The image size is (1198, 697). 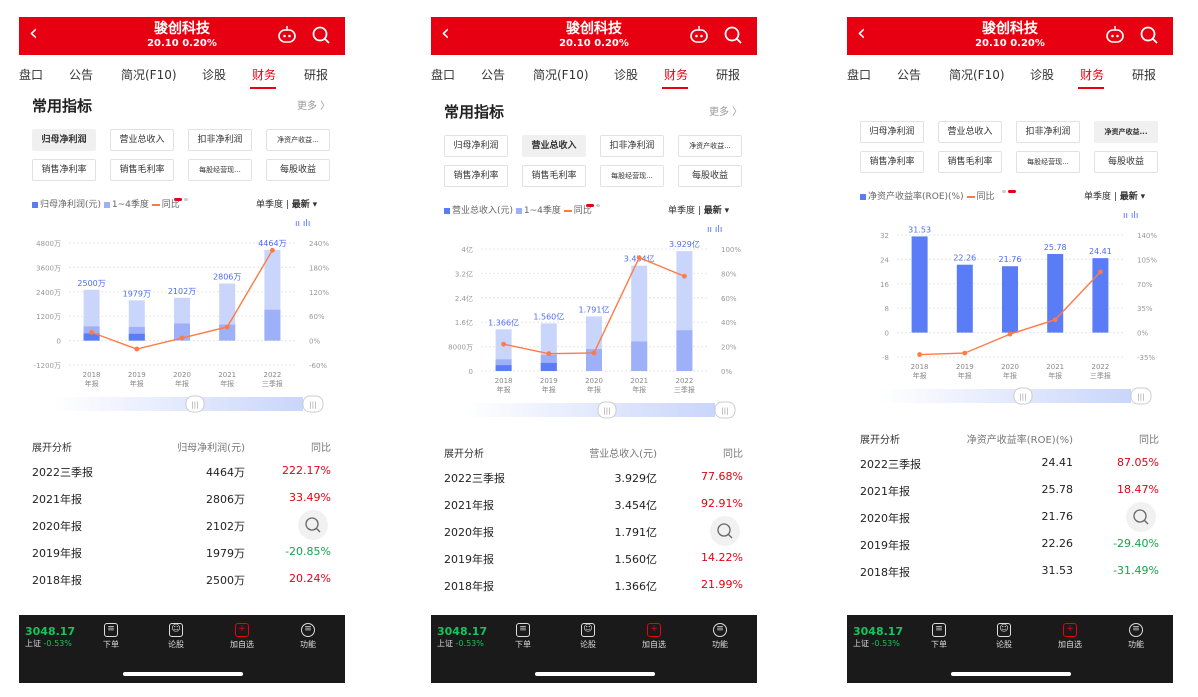 What do you see at coordinates (594, 559) in the screenshot?
I see `table-row: 2019年报 1.560亿 14.22%` at bounding box center [594, 559].